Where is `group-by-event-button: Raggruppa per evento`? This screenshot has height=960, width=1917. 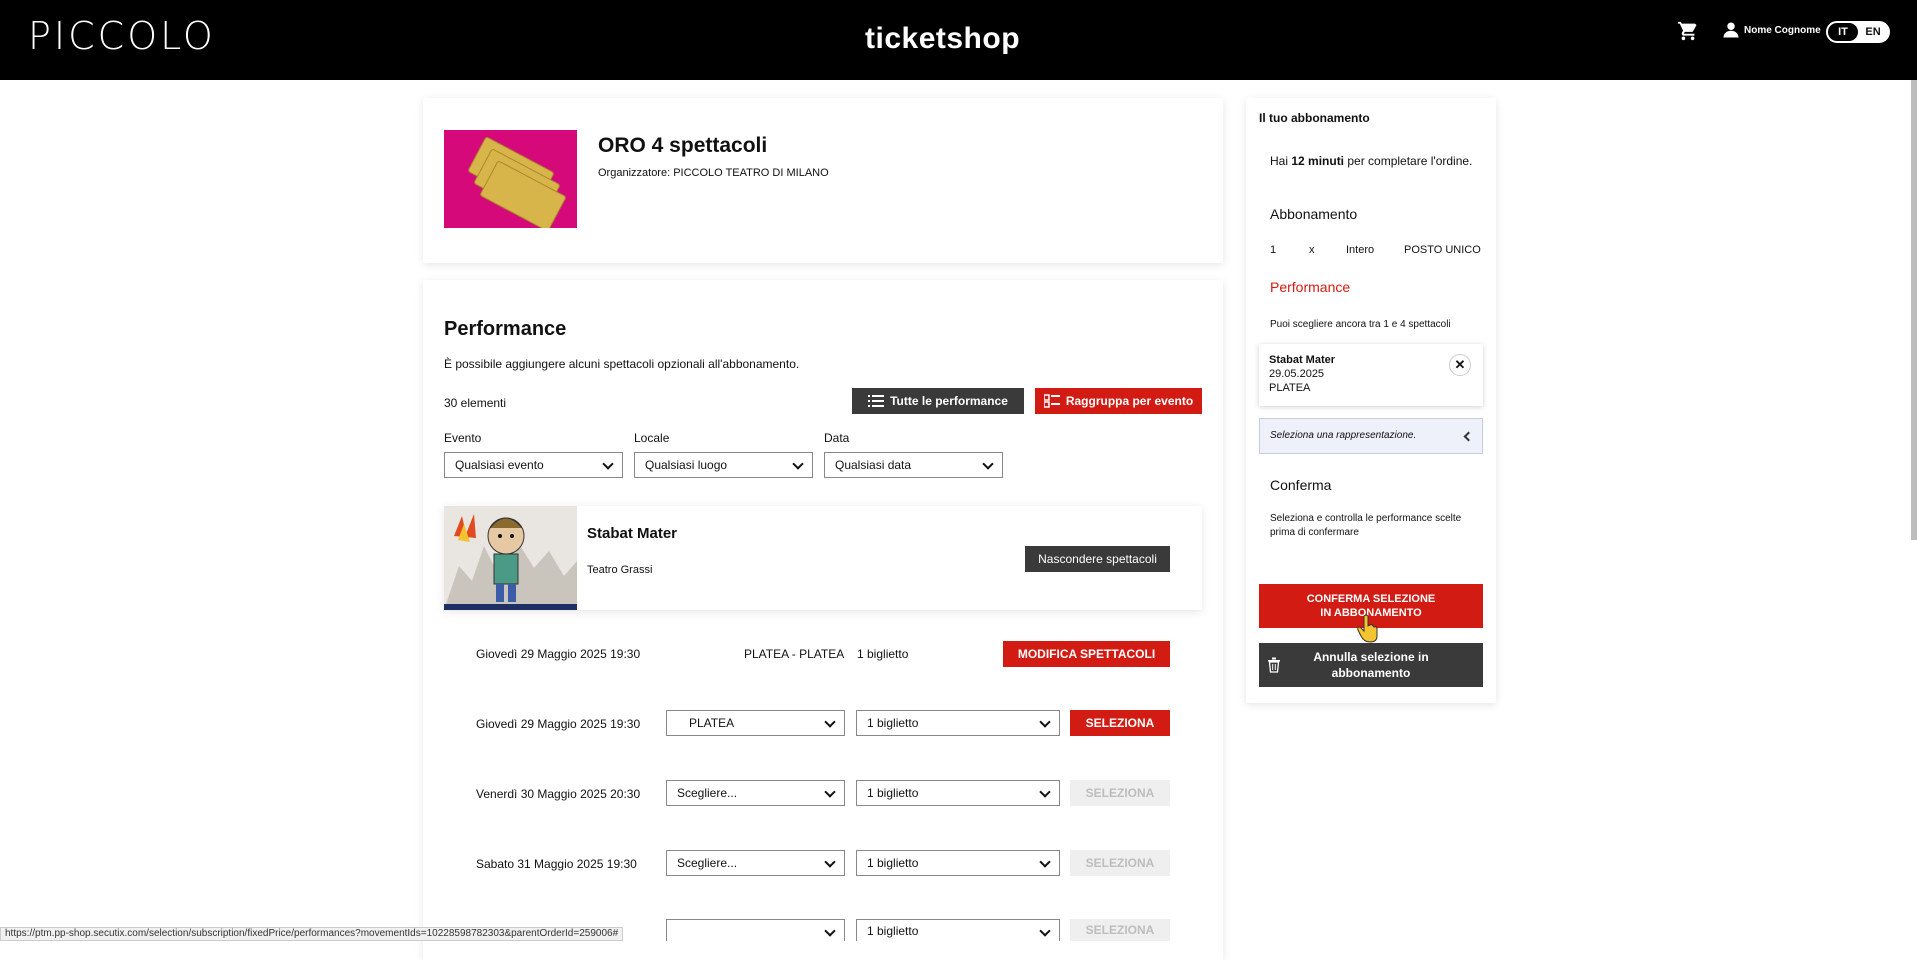
group-by-event-button: Raggruppa per evento is located at coordinates (1118, 401).